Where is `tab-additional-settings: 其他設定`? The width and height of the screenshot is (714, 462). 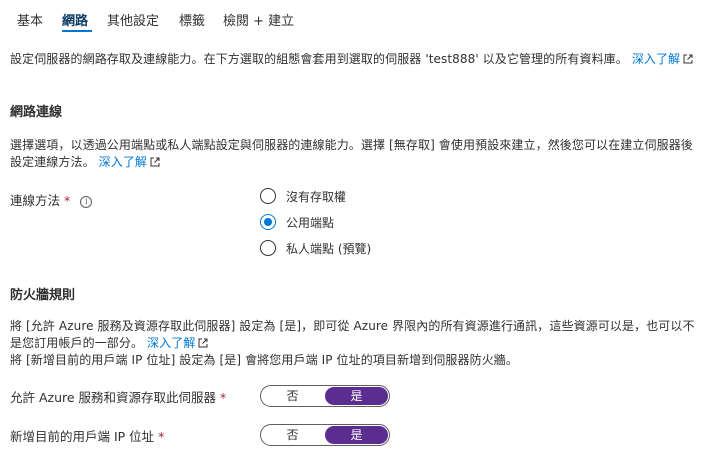
tab-additional-settings: 其他設定 is located at coordinates (133, 19).